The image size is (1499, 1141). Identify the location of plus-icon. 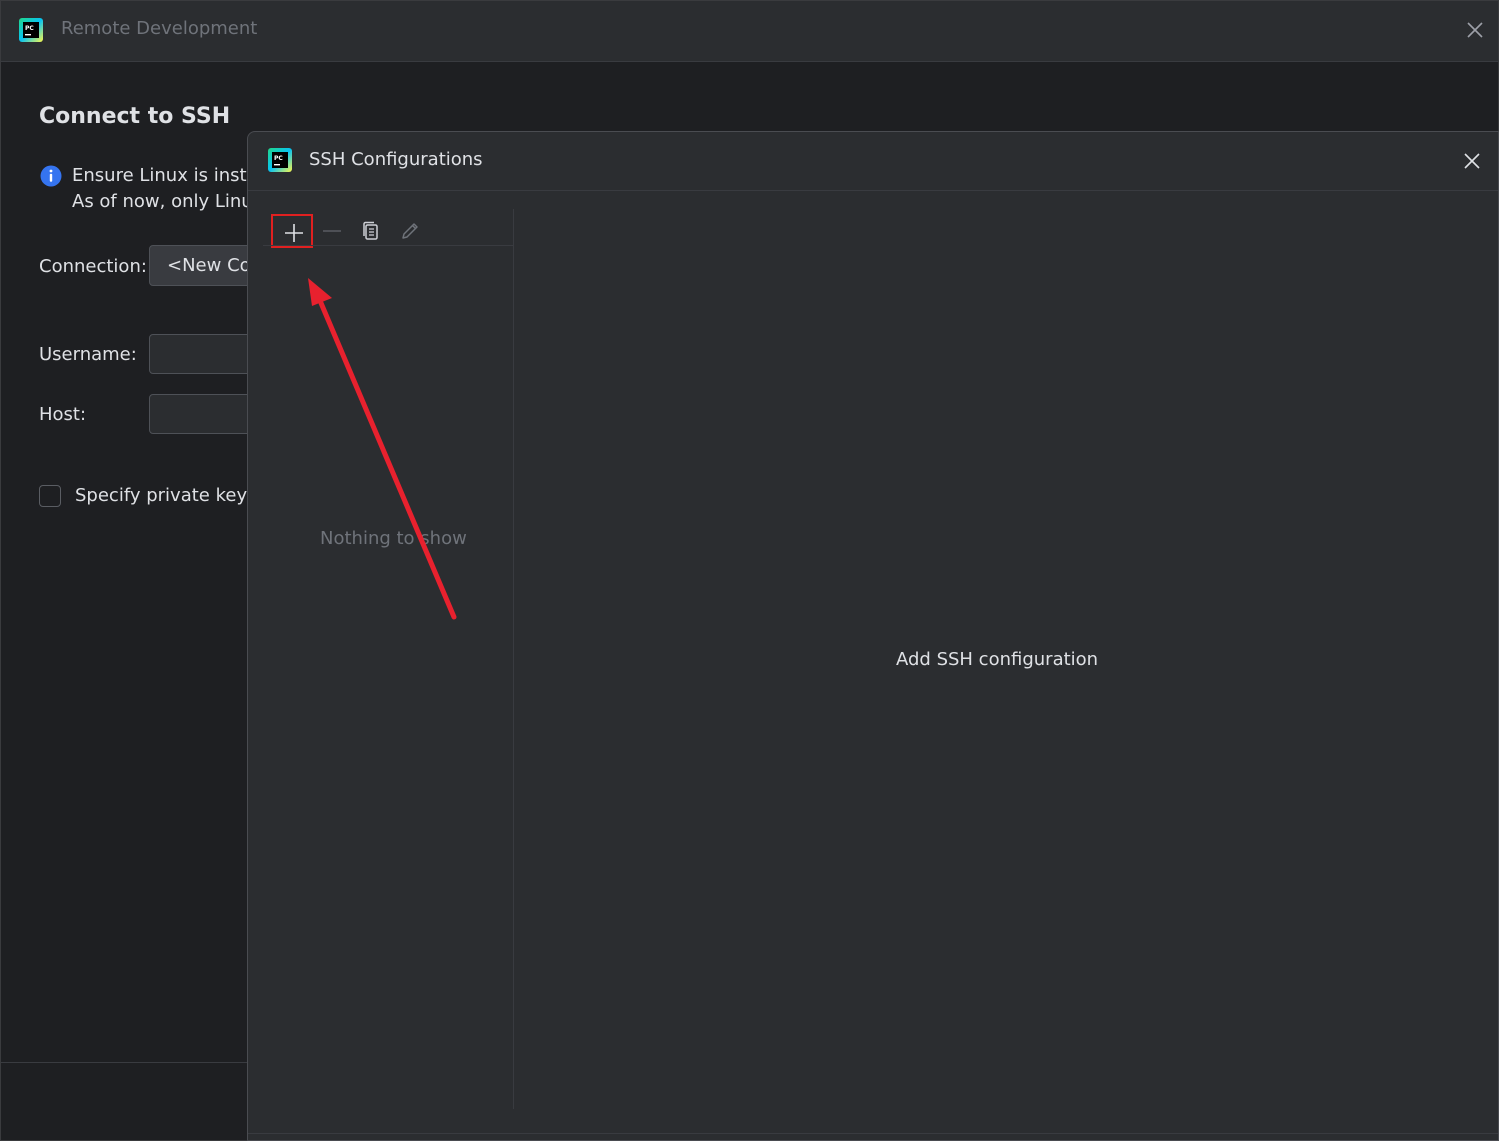
(294, 233).